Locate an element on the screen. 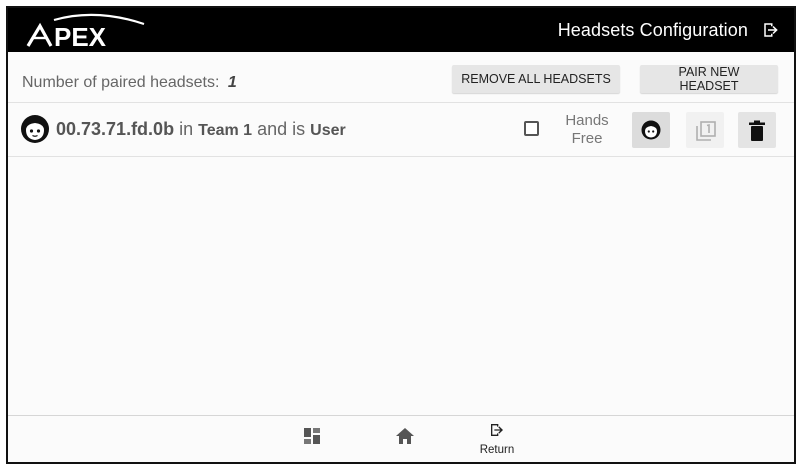 This screenshot has width=804, height=468. paired-count-value: 1 is located at coordinates (232, 82).